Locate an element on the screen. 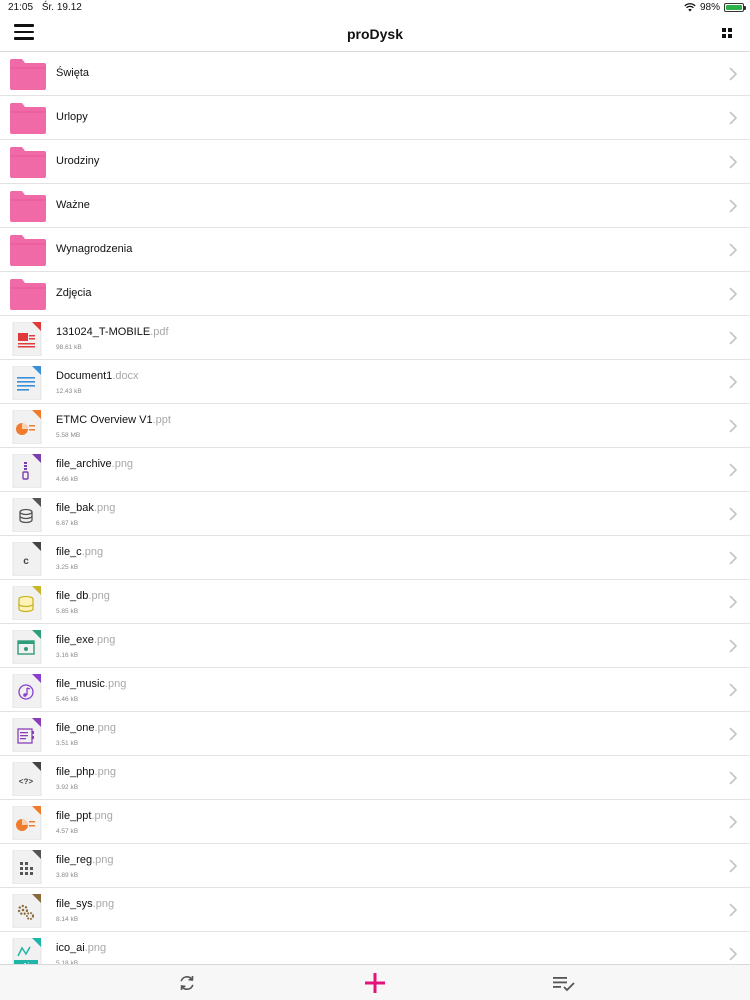 This screenshot has width=750, height=1000. folder-row: Święta is located at coordinates (375, 74).